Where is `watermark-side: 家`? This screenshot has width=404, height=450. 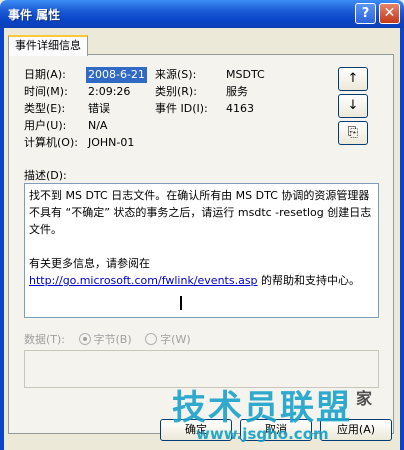
watermark-side: 家 is located at coordinates (364, 398).